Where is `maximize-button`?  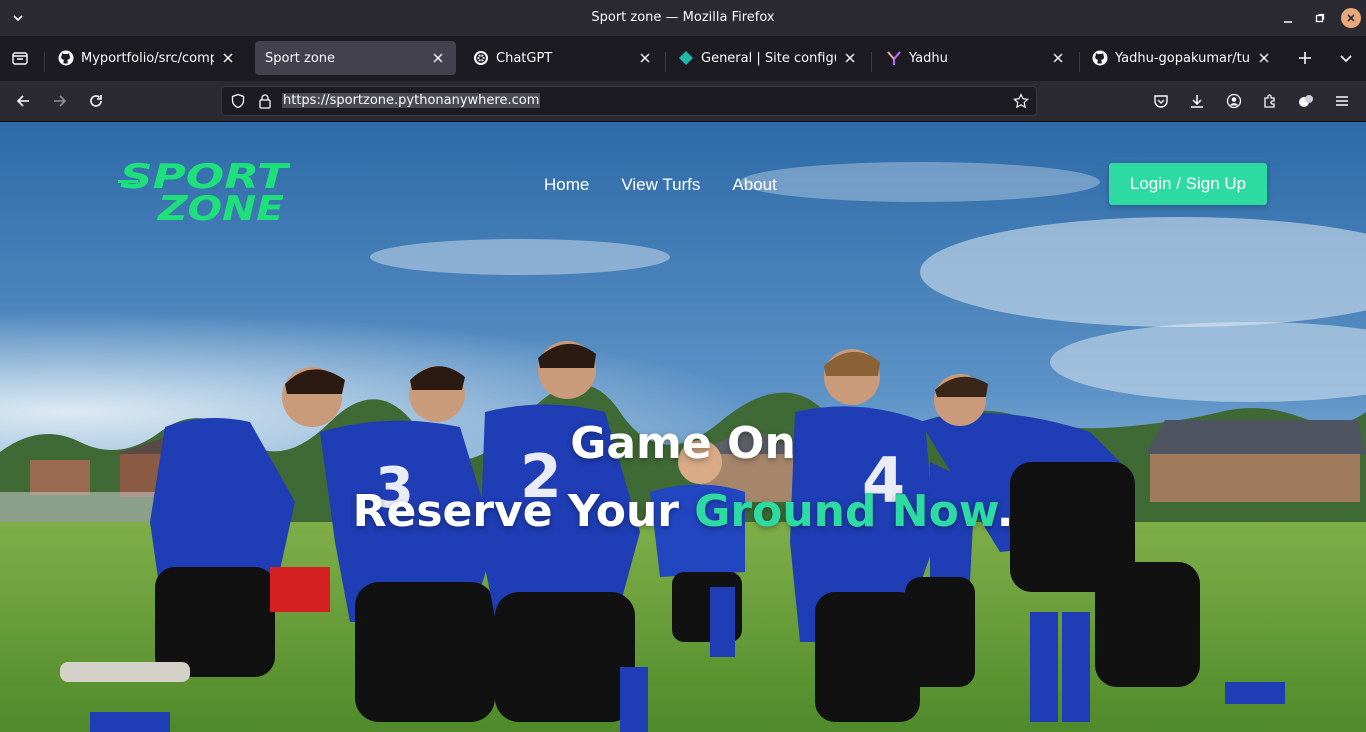 maximize-button is located at coordinates (1320, 18).